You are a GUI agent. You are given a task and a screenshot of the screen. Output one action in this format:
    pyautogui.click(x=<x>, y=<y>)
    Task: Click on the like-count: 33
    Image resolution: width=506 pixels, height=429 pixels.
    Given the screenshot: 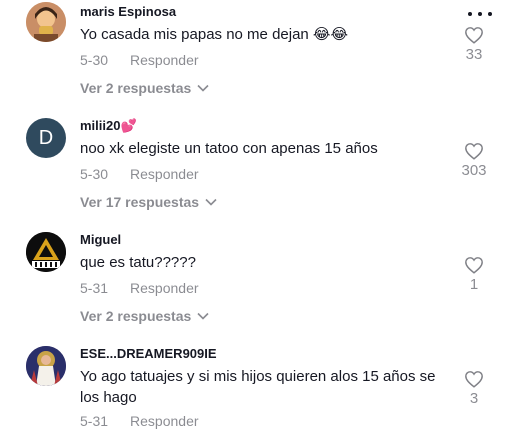 What is the action you would take?
    pyautogui.click(x=474, y=54)
    